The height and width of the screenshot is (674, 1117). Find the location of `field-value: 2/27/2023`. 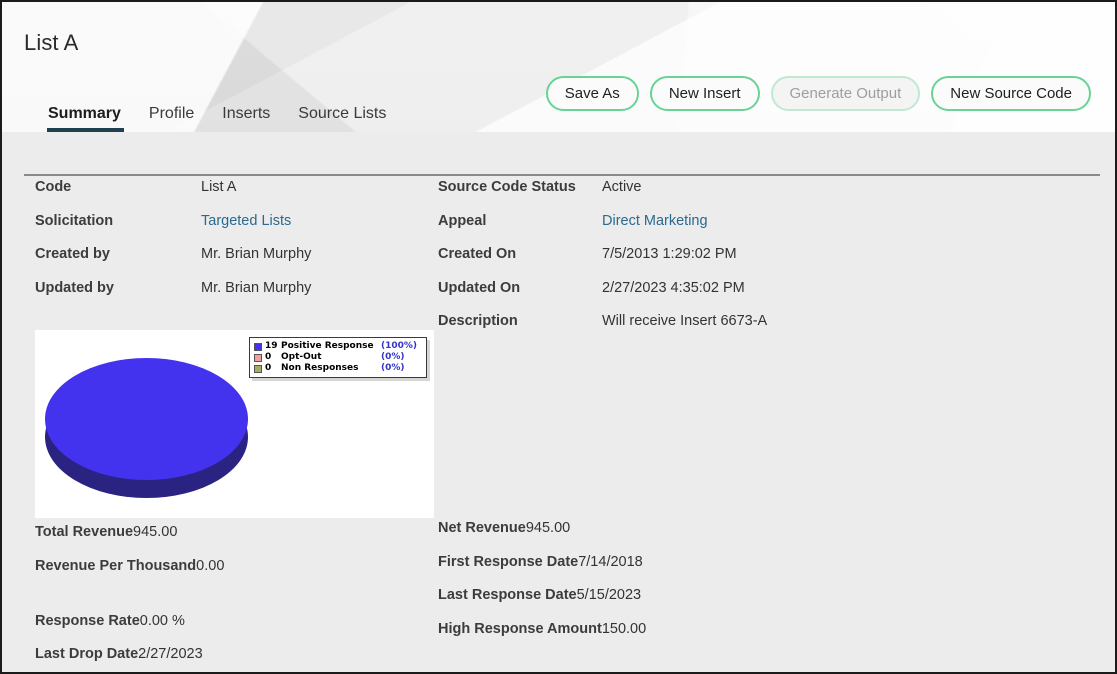

field-value: 2/27/2023 is located at coordinates (170, 654).